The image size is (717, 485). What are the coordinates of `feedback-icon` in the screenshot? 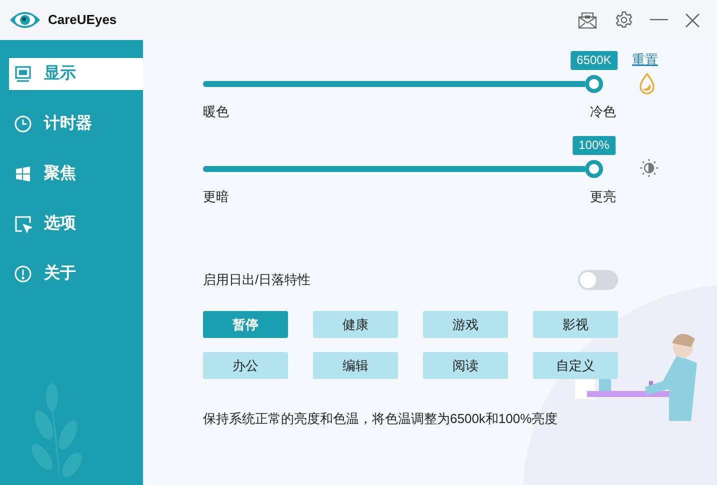 It's located at (587, 20).